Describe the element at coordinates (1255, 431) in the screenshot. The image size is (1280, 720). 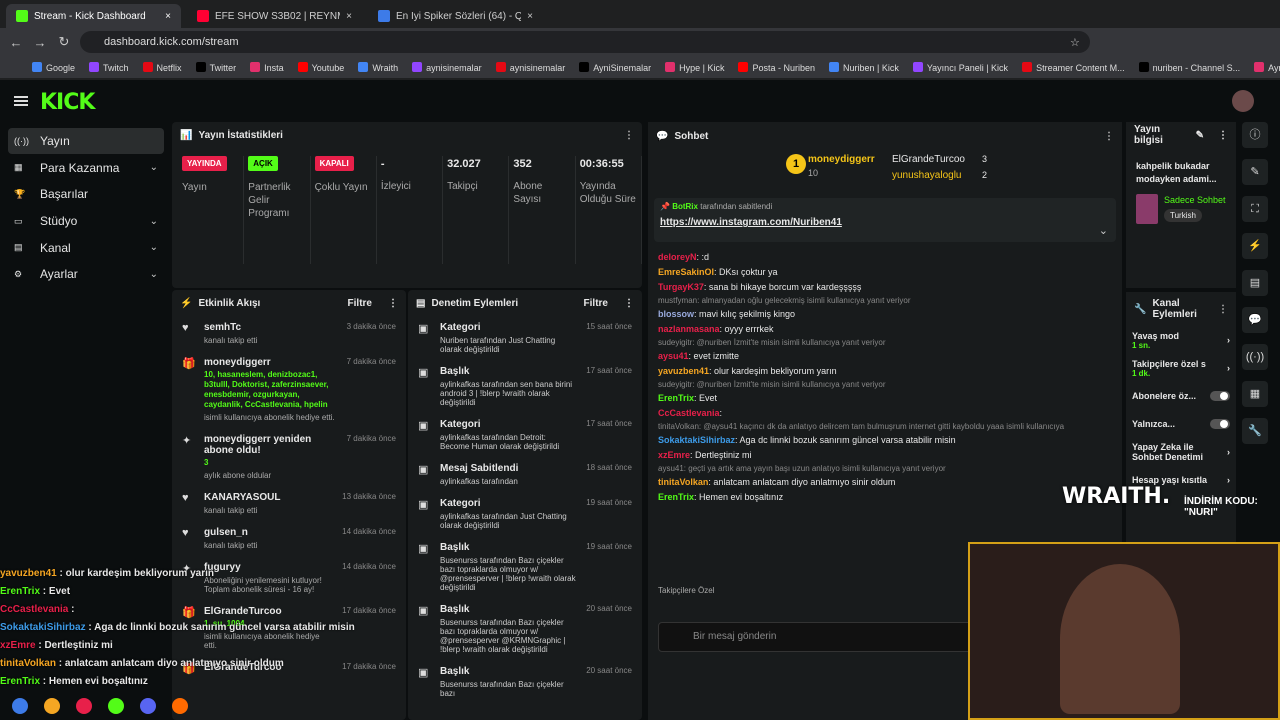
I see `wrench-icon: 🔧` at that location.